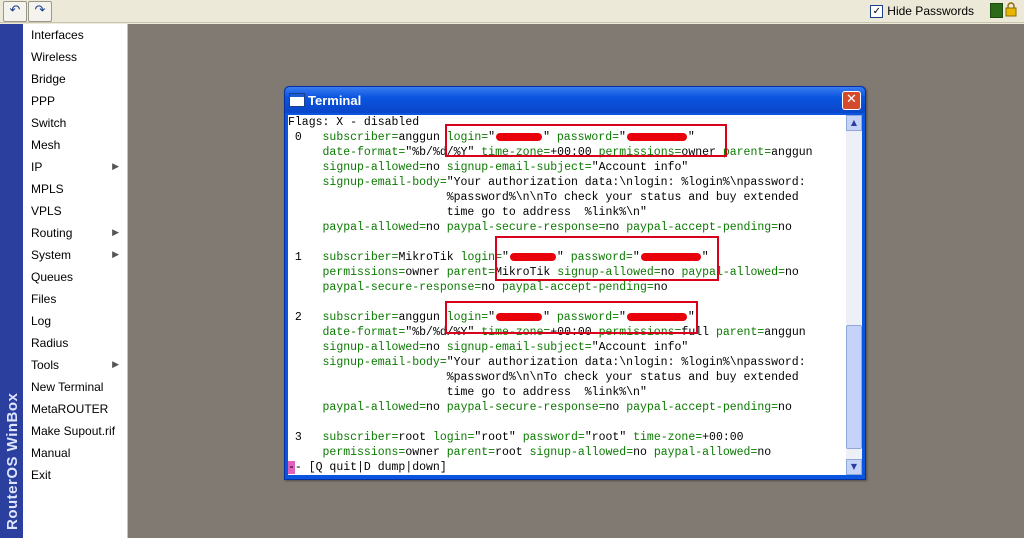 The height and width of the screenshot is (538, 1024). Describe the element at coordinates (453, 437) in the screenshot. I see `terminal-key: login=` at that location.